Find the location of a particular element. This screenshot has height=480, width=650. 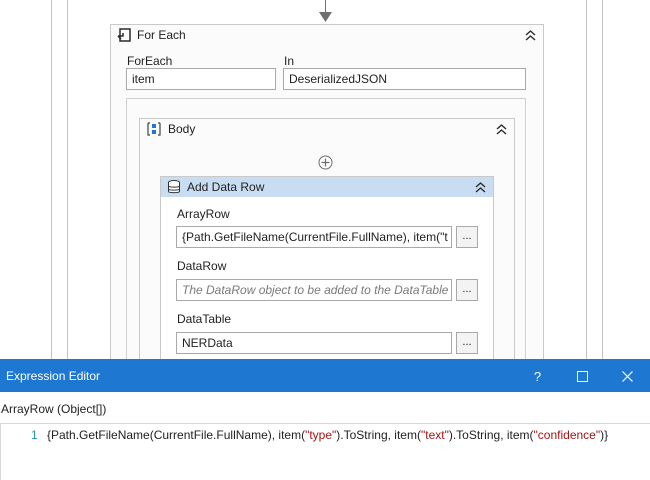

help-button: ? is located at coordinates (537, 376).